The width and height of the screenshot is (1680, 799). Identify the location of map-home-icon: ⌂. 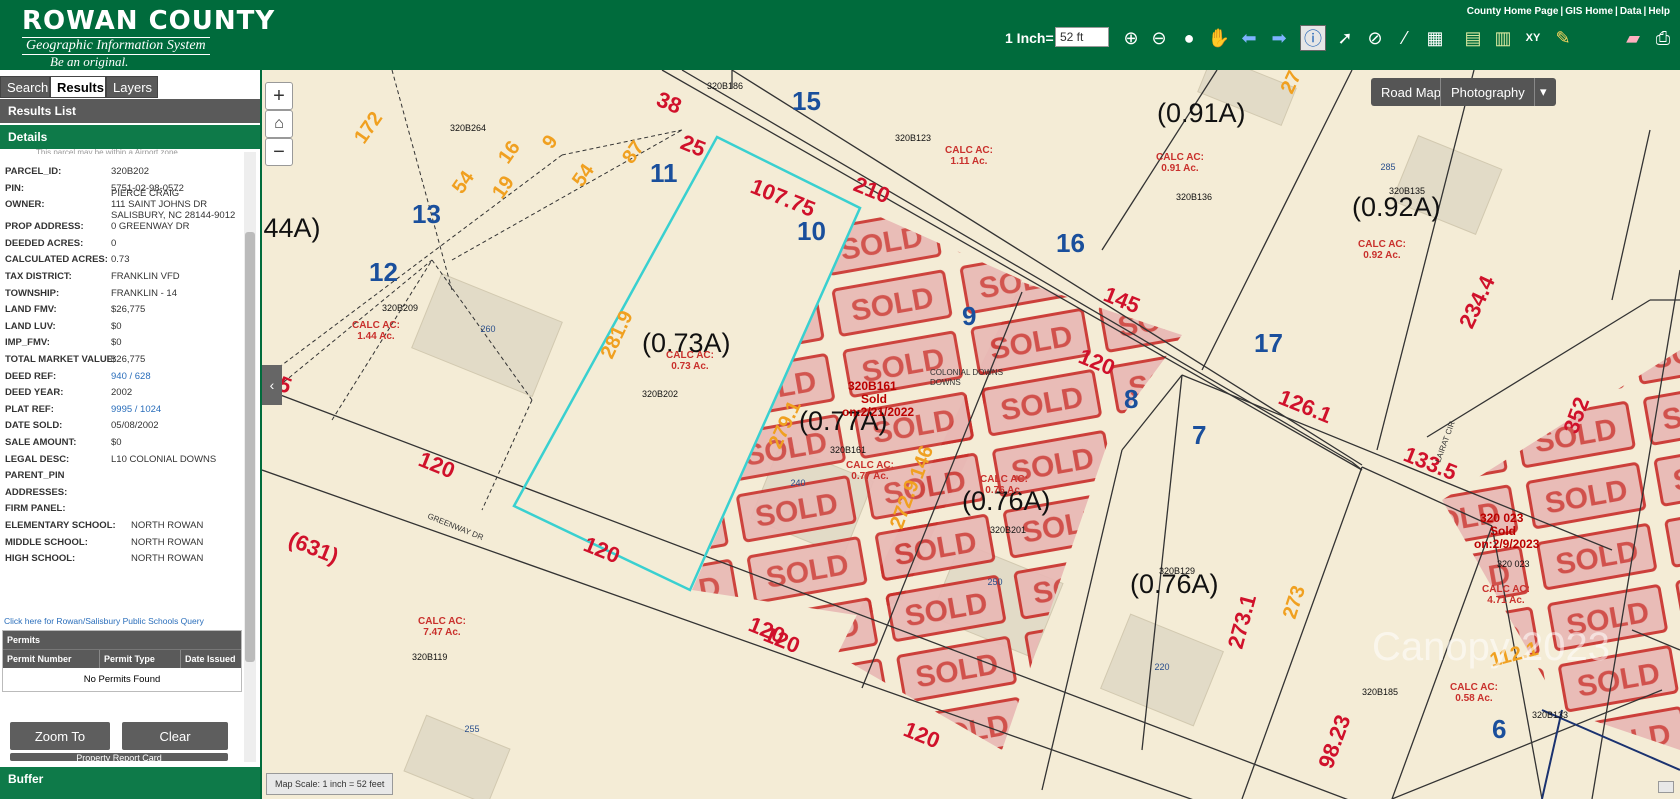
(279, 124).